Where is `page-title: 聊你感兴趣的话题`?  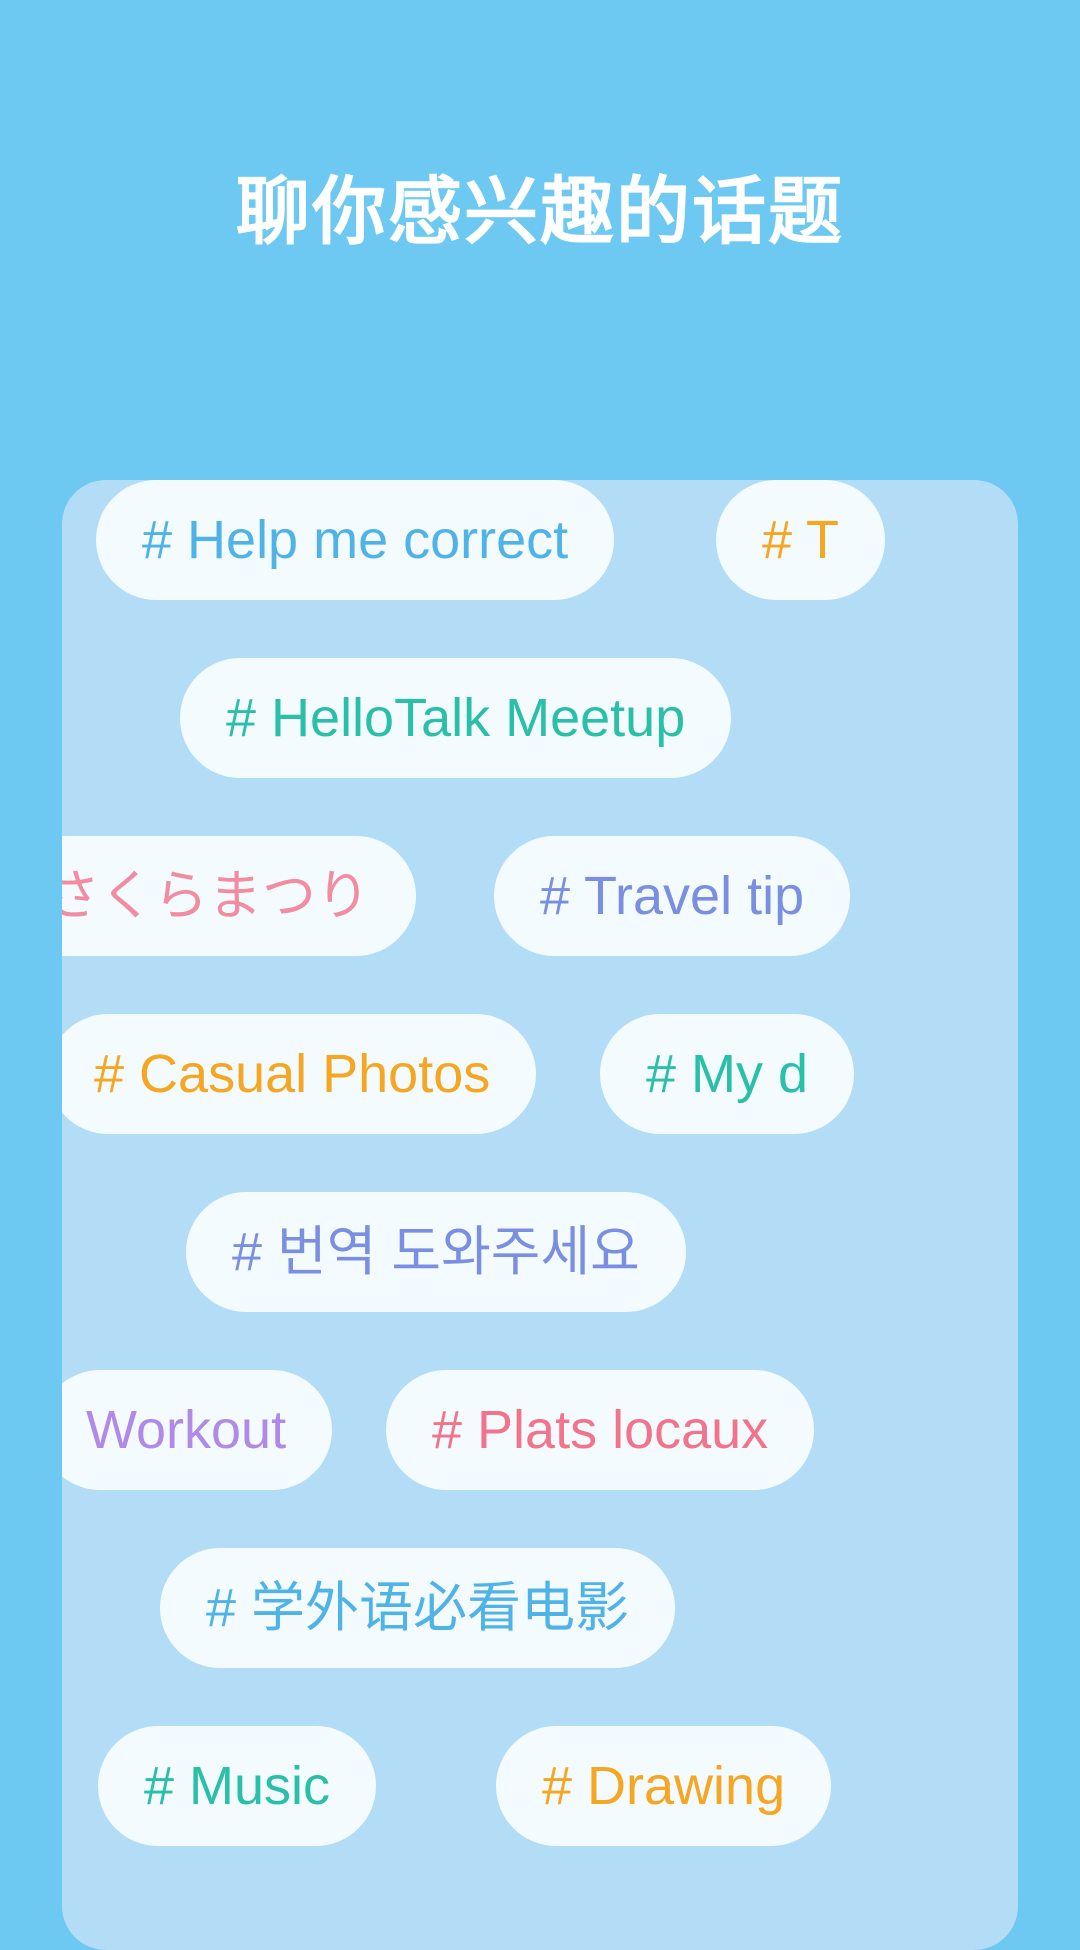 page-title: 聊你感兴趣的话题 is located at coordinates (540, 211).